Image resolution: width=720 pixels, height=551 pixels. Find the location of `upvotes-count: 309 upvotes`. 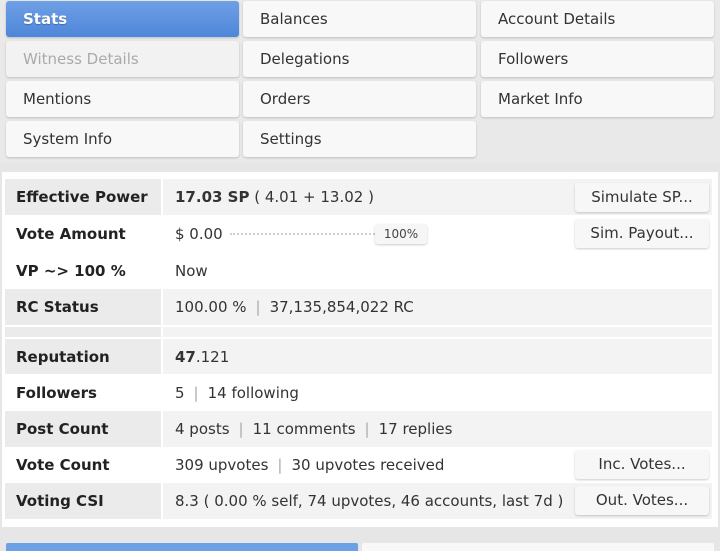

upvotes-count: 309 upvotes is located at coordinates (222, 465).